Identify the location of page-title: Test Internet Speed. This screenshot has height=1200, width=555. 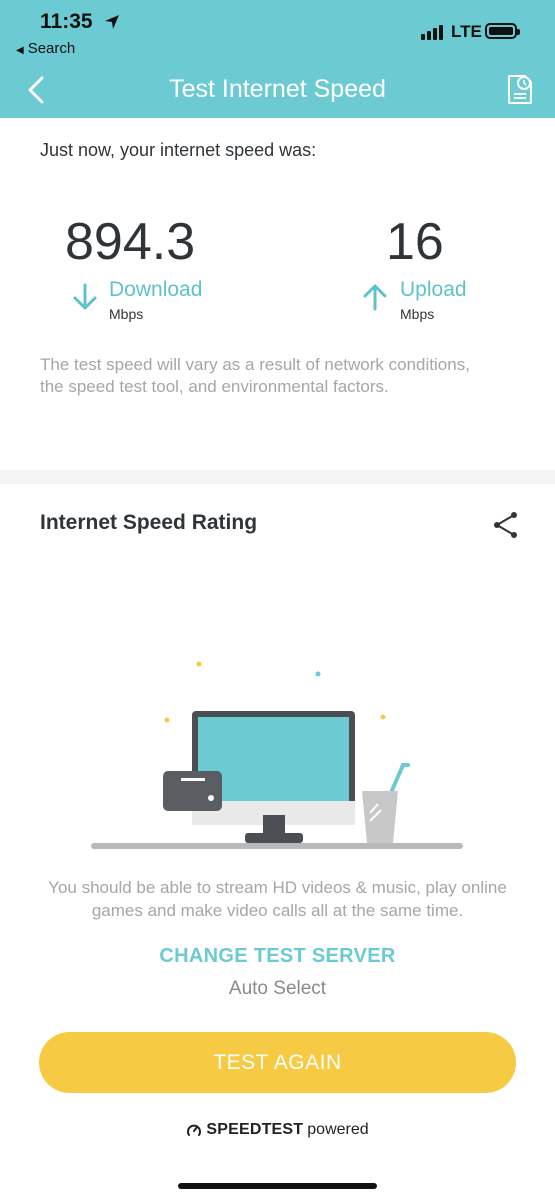
(277, 89).